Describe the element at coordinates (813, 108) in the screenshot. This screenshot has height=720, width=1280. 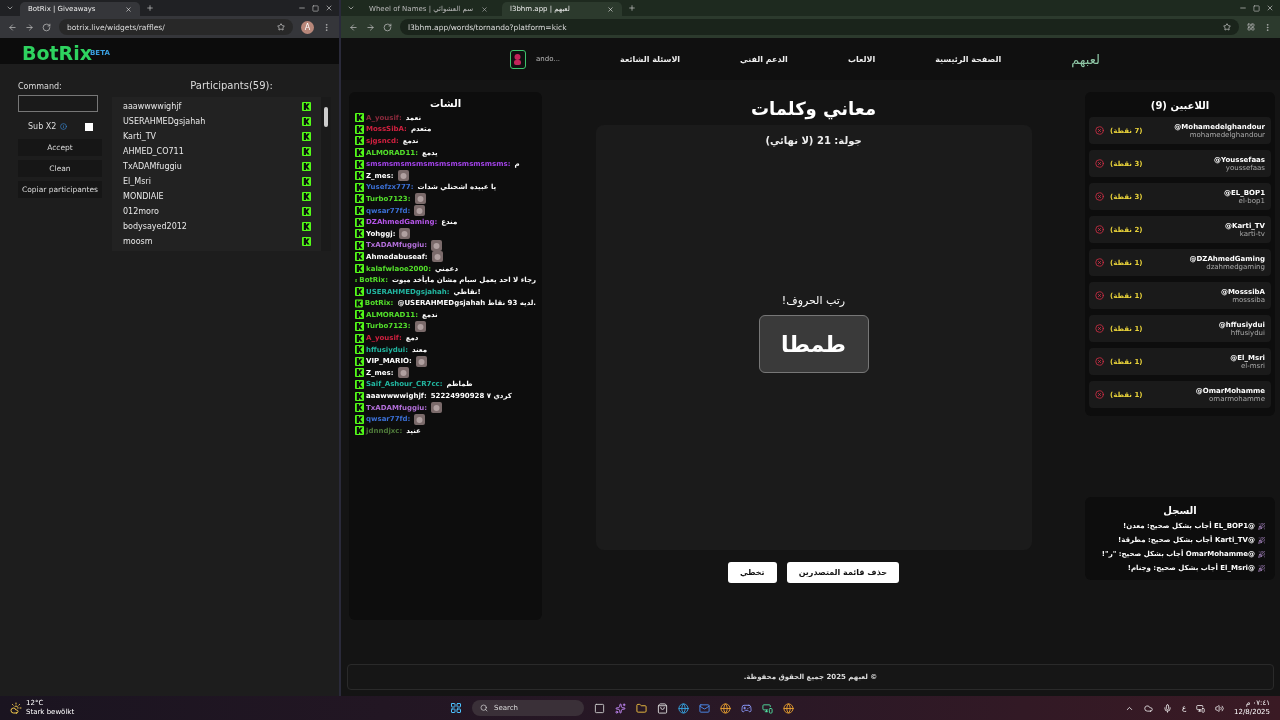
I see `game-title: معاني وكلمات` at that location.